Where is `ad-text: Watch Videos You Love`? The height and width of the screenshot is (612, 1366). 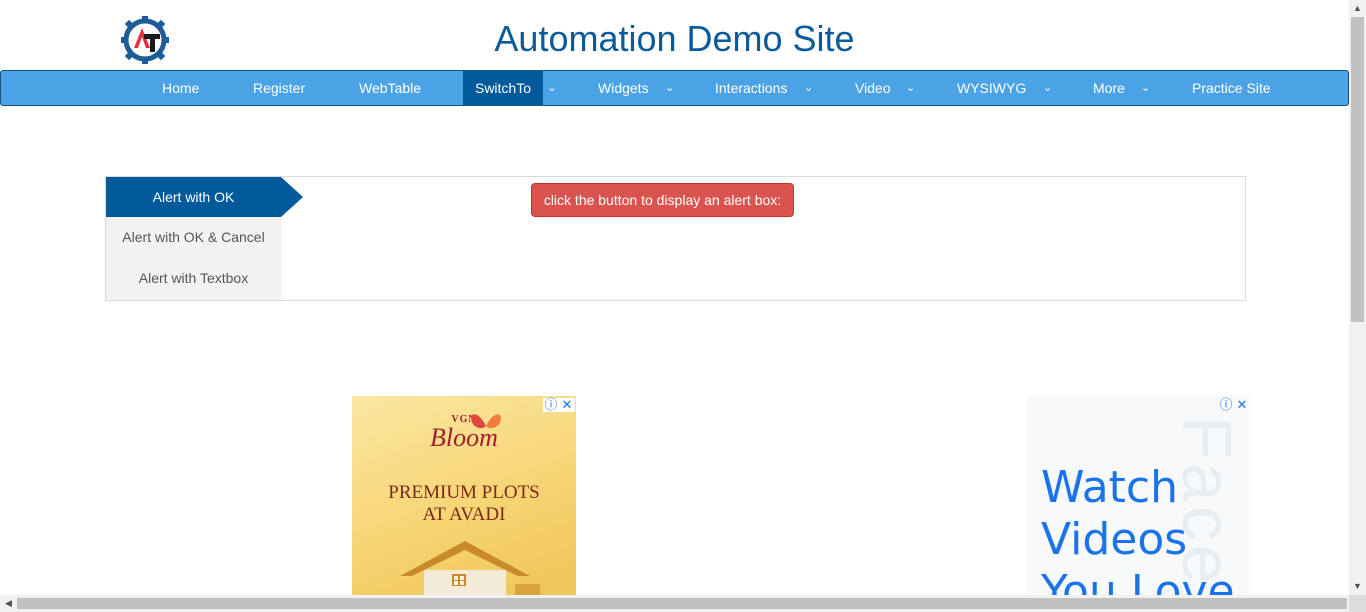 ad-text: Watch Videos You Love is located at coordinates (1138, 529).